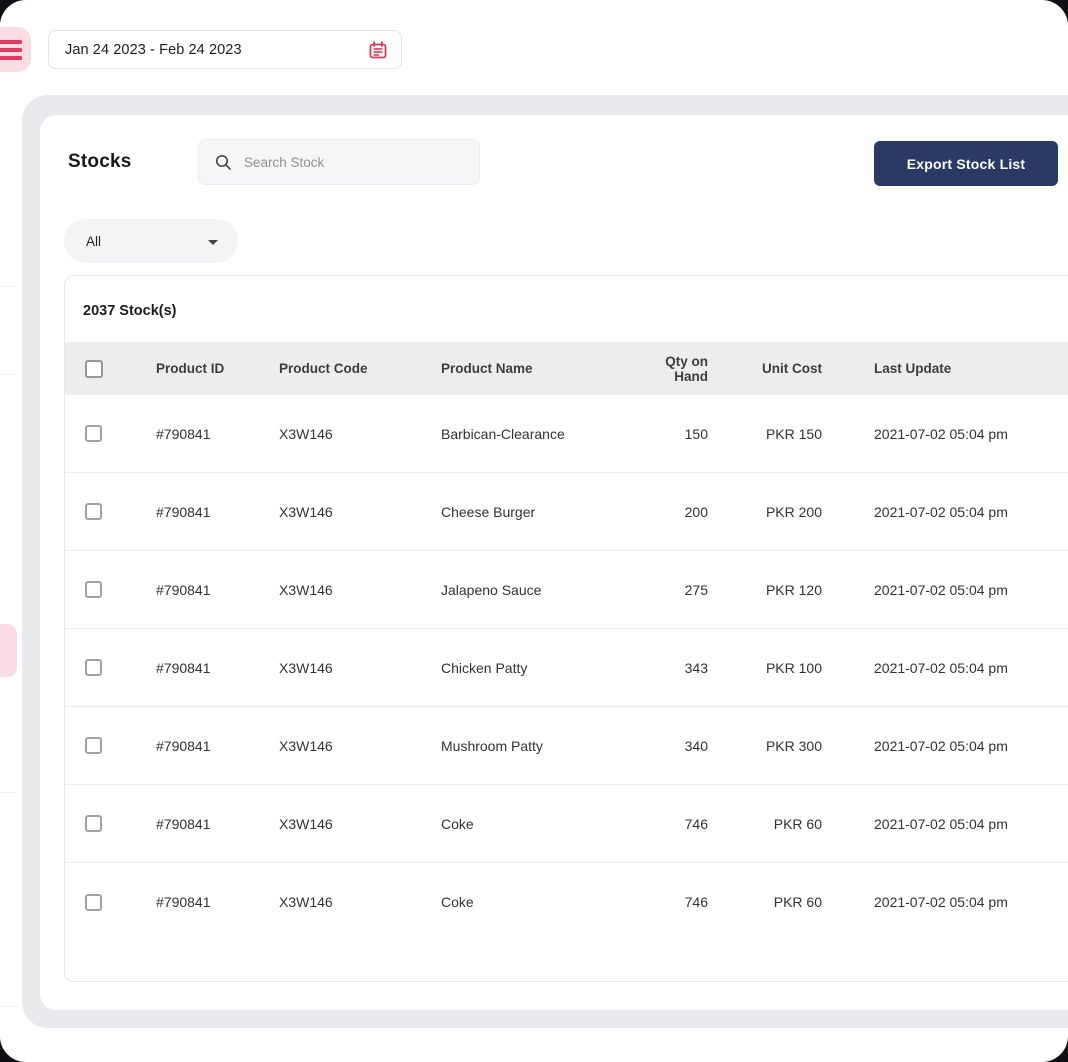 The height and width of the screenshot is (1062, 1068). What do you see at coordinates (151, 241) in the screenshot?
I see `filter-dropdown: All` at bounding box center [151, 241].